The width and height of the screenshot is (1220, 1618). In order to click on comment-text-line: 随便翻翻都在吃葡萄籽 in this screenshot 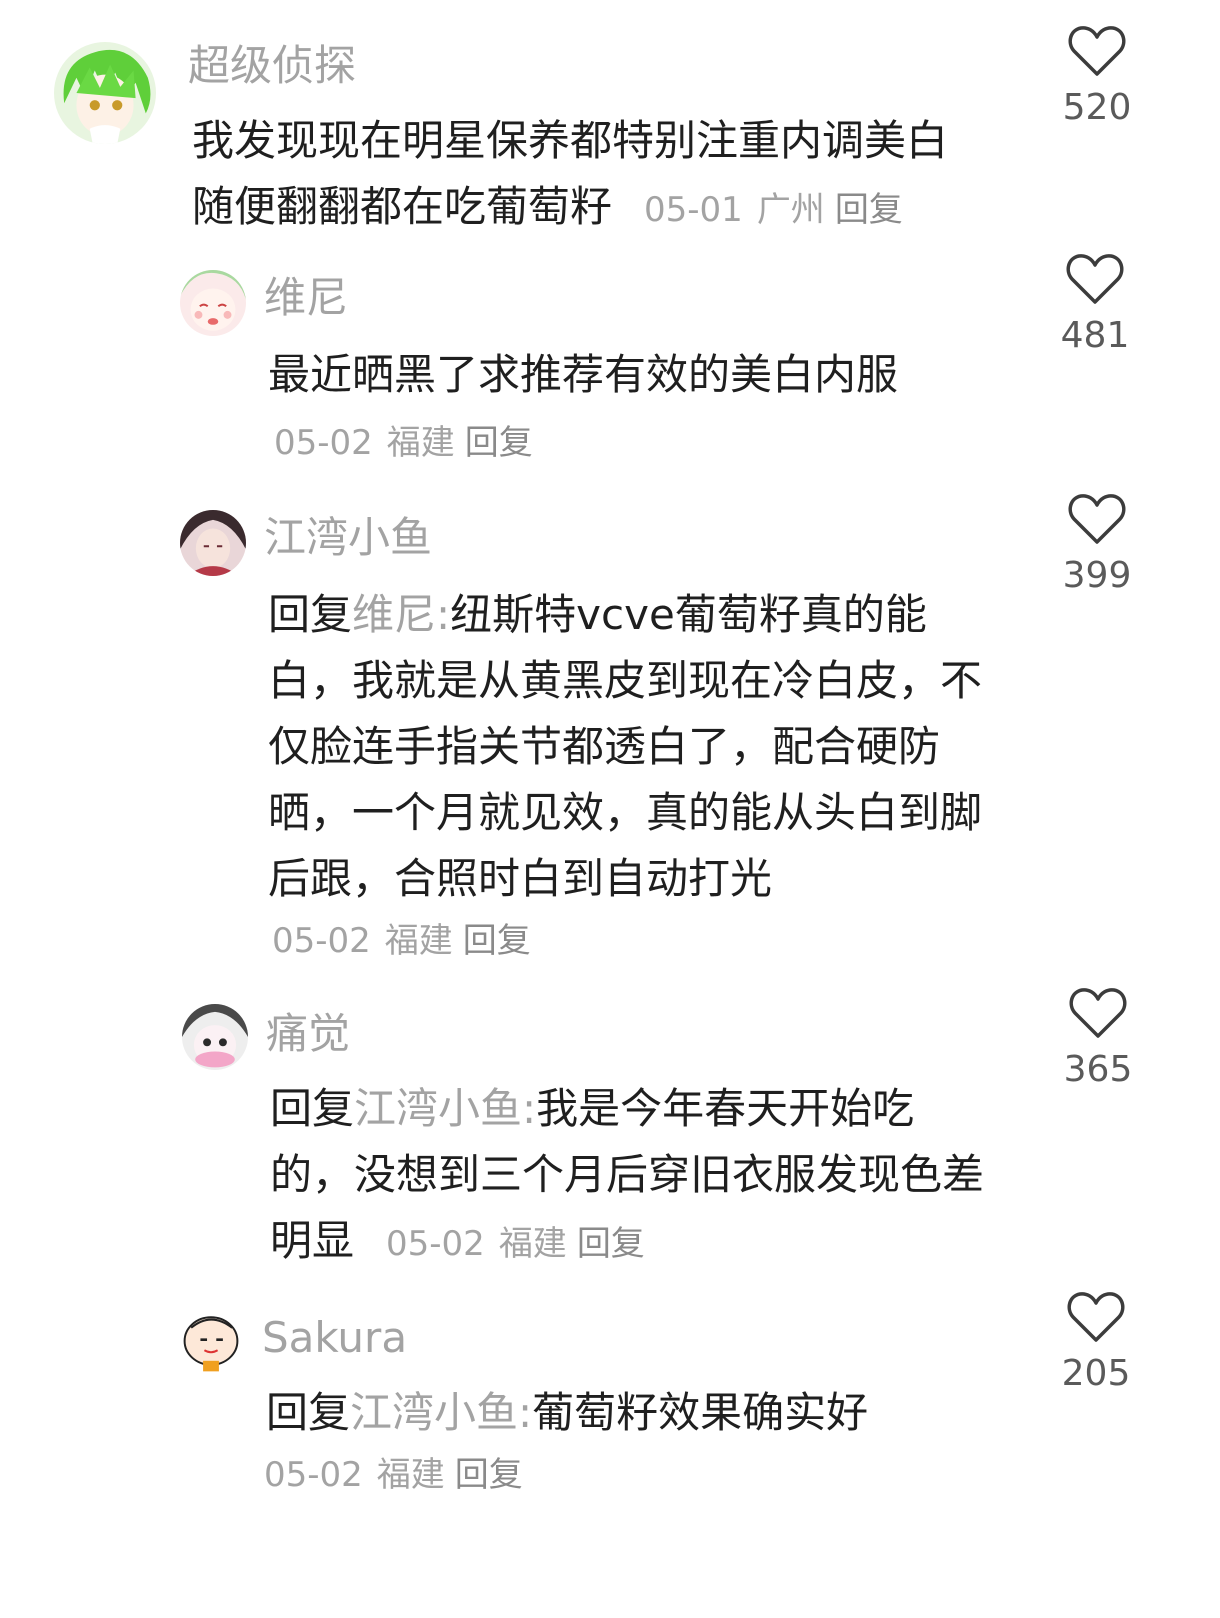, I will do `click(402, 206)`.